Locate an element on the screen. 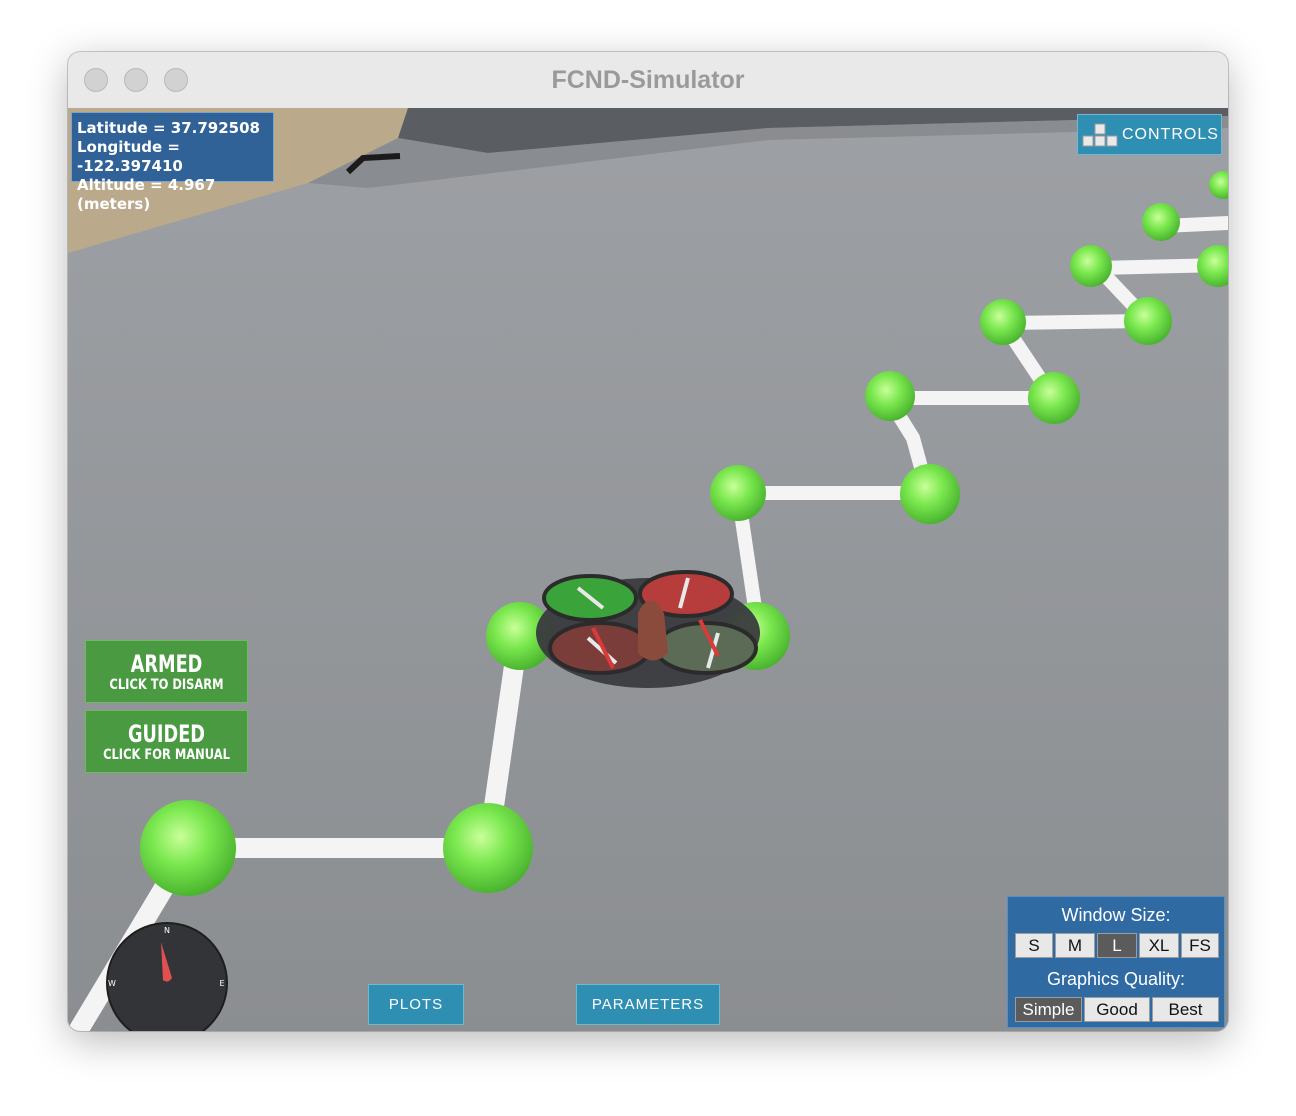 The height and width of the screenshot is (1116, 1296). longitude-readout: Longitude = -122.397410 is located at coordinates (130, 156).